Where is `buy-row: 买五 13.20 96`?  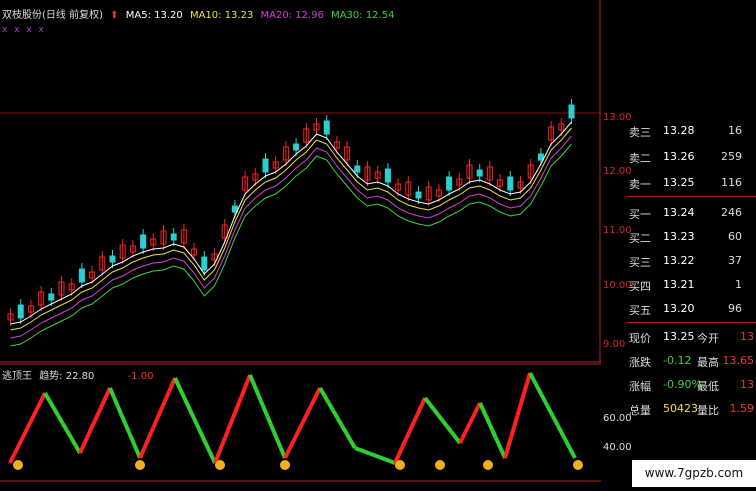
buy-row: 买五 13.20 96 is located at coordinates (691, 309).